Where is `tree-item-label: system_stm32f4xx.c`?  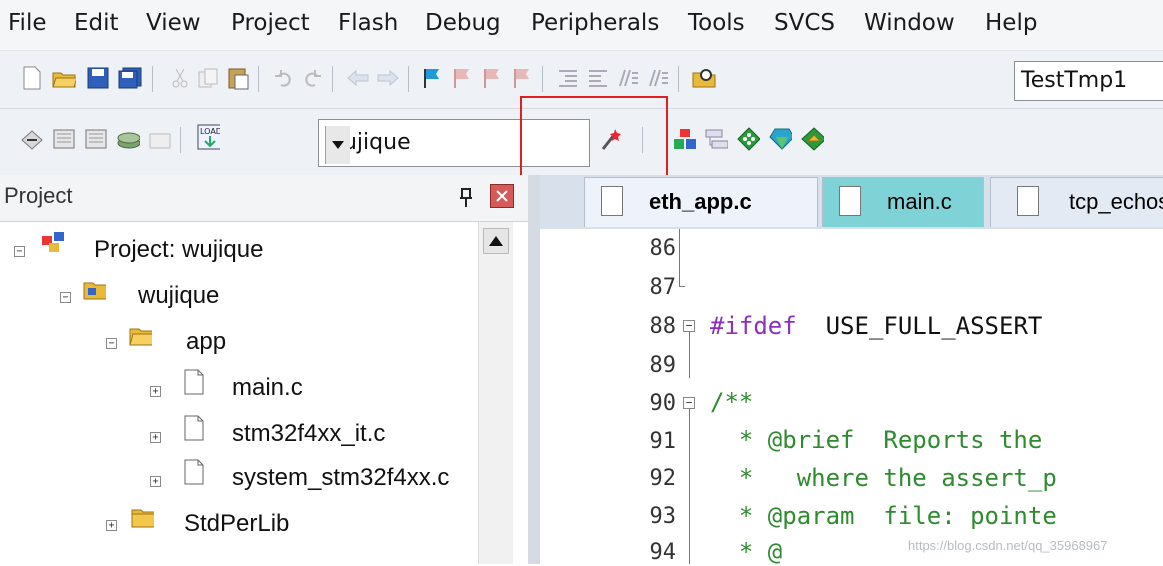
tree-item-label: system_stm32f4xx.c is located at coordinates (341, 477).